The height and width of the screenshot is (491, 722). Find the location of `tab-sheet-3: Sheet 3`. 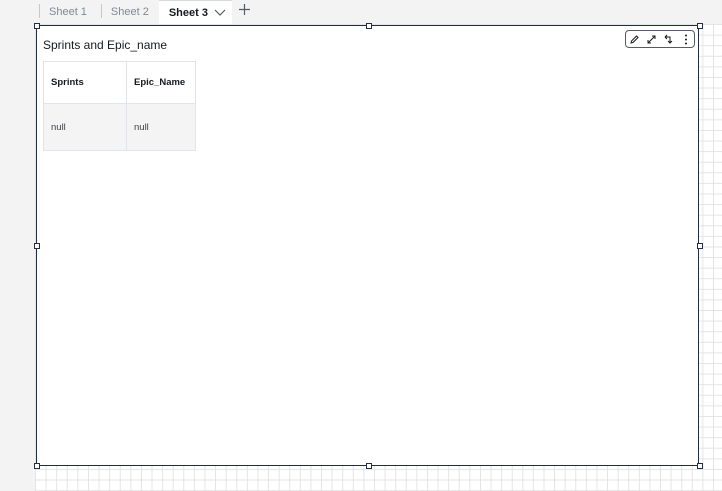

tab-sheet-3: Sheet 3 is located at coordinates (195, 12).